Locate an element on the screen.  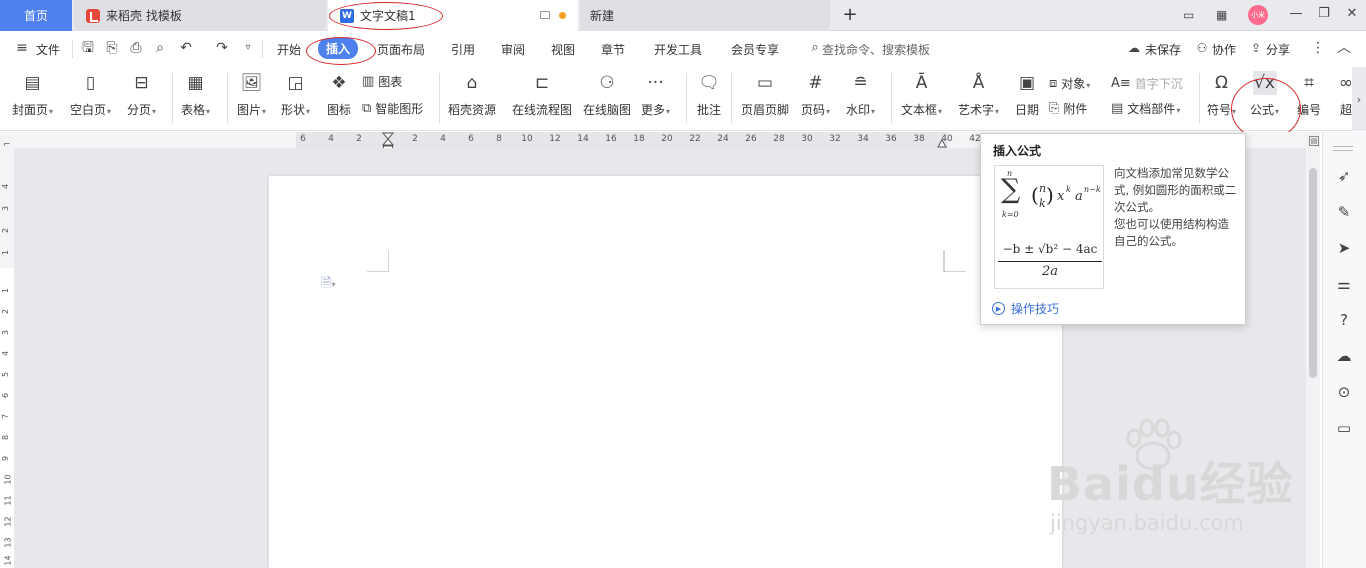
pen-icon: ✎ is located at coordinates (1344, 212).